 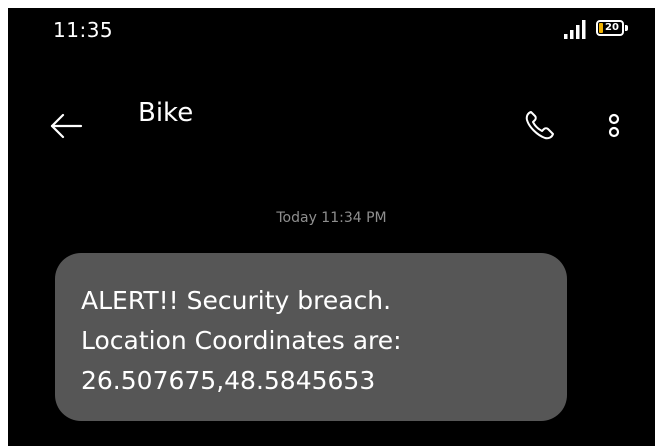 I want to click on status-time: 11:35, so click(x=83, y=30).